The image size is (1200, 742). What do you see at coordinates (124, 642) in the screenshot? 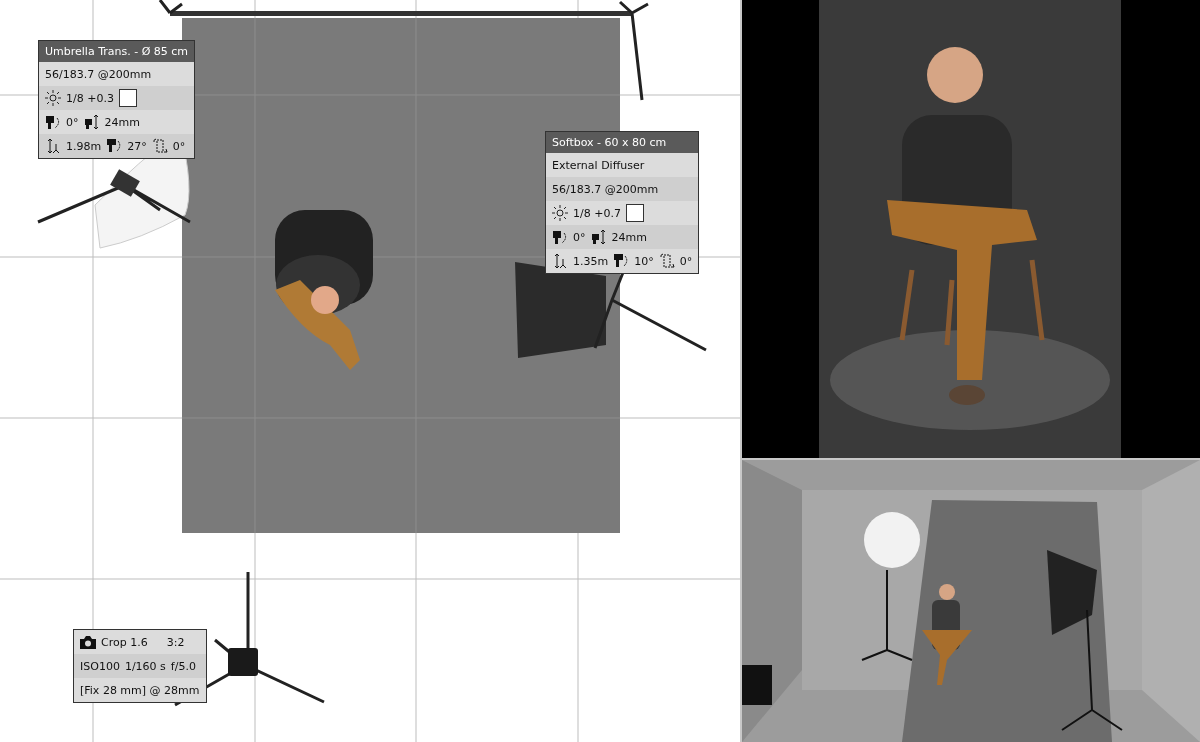
I see `crop-value: Crop 1.6` at bounding box center [124, 642].